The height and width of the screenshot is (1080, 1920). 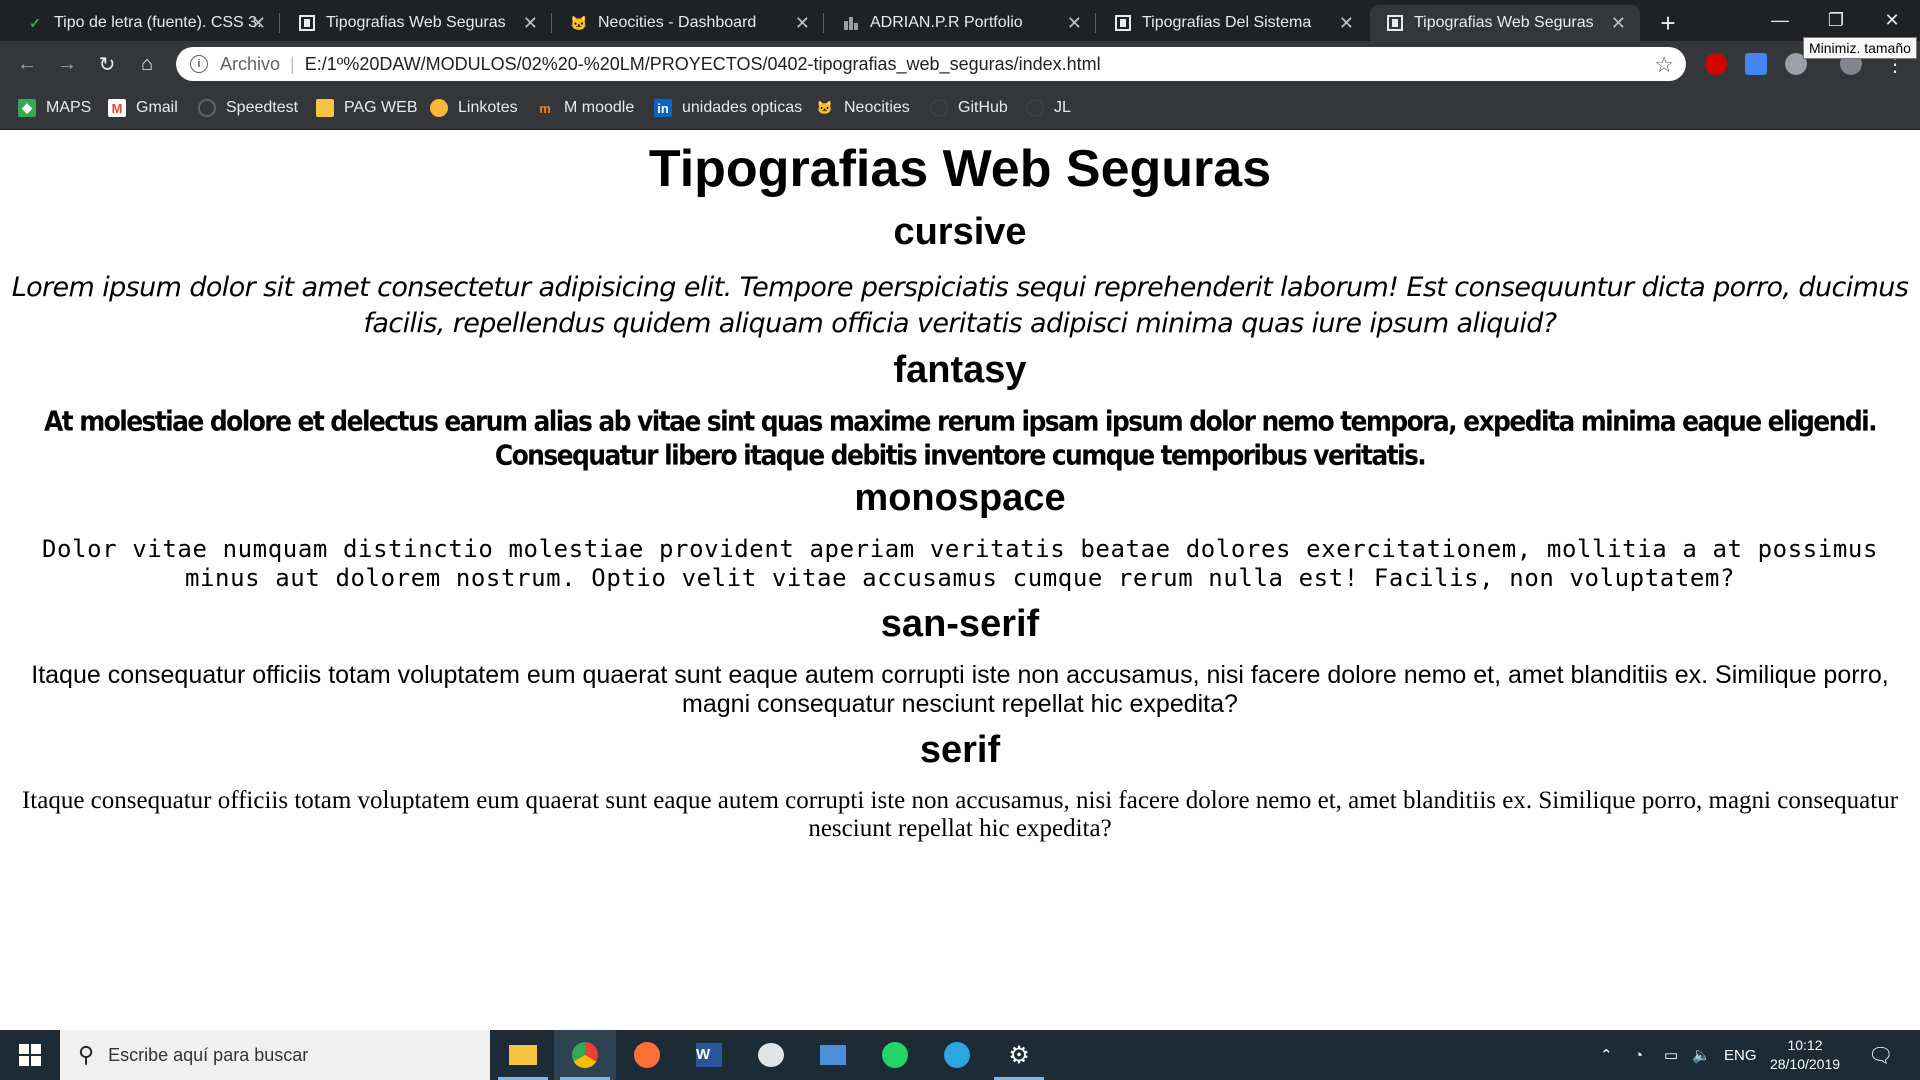 What do you see at coordinates (199, 64) in the screenshot?
I see `info-icon: i` at bounding box center [199, 64].